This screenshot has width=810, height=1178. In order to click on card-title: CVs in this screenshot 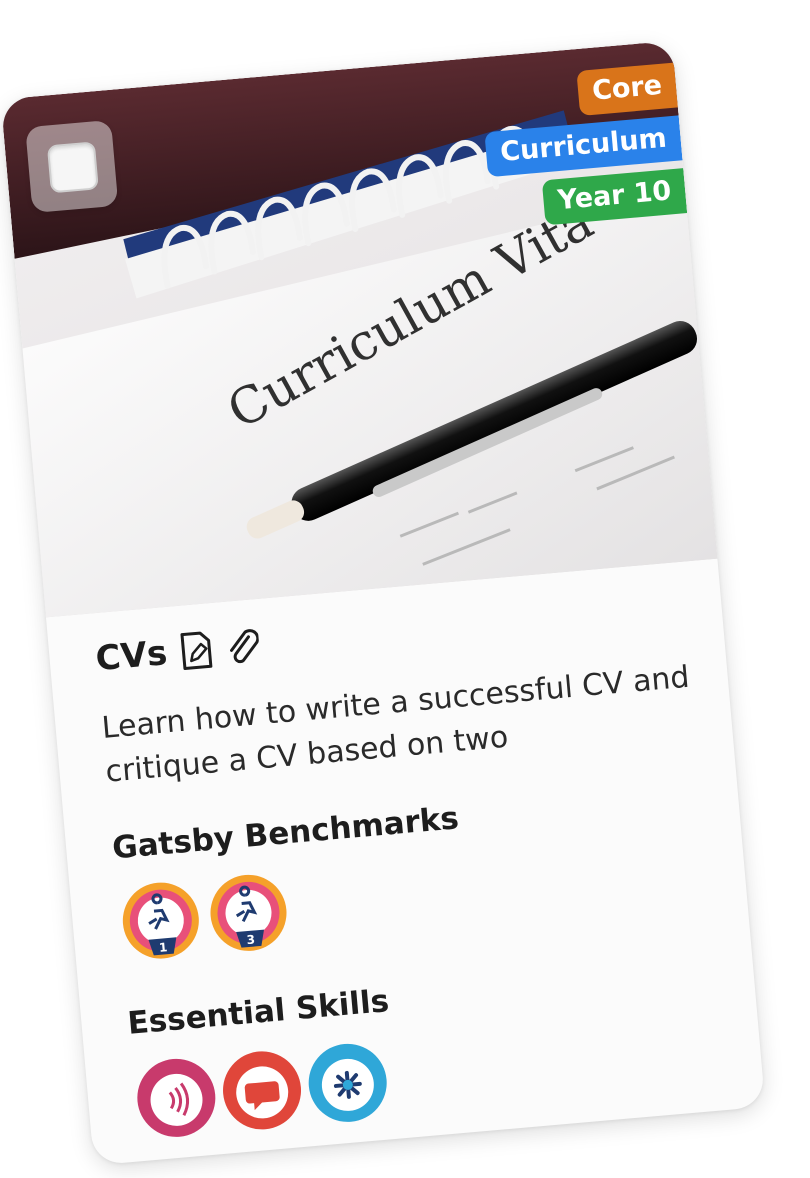, I will do `click(131, 656)`.